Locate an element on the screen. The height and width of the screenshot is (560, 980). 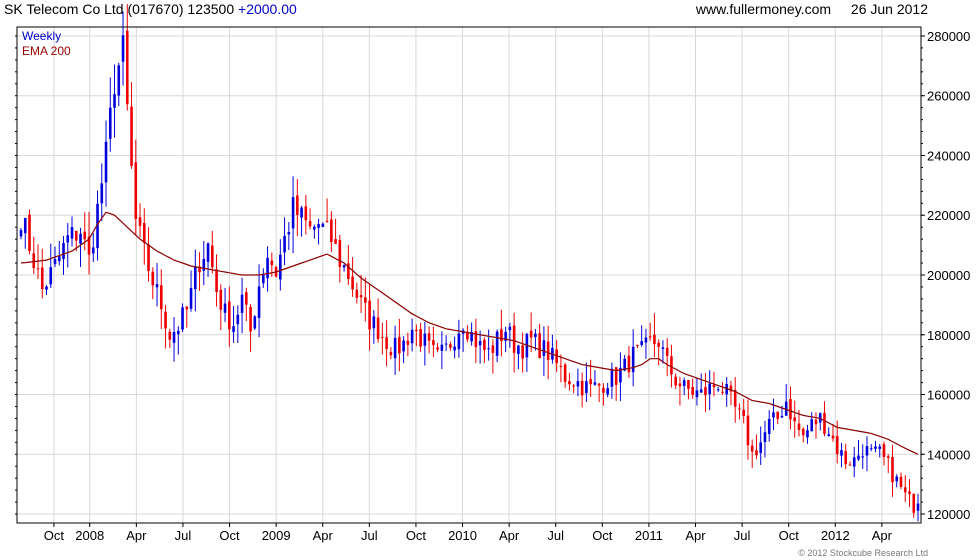
x-tick-label: Jul is located at coordinates (183, 535).